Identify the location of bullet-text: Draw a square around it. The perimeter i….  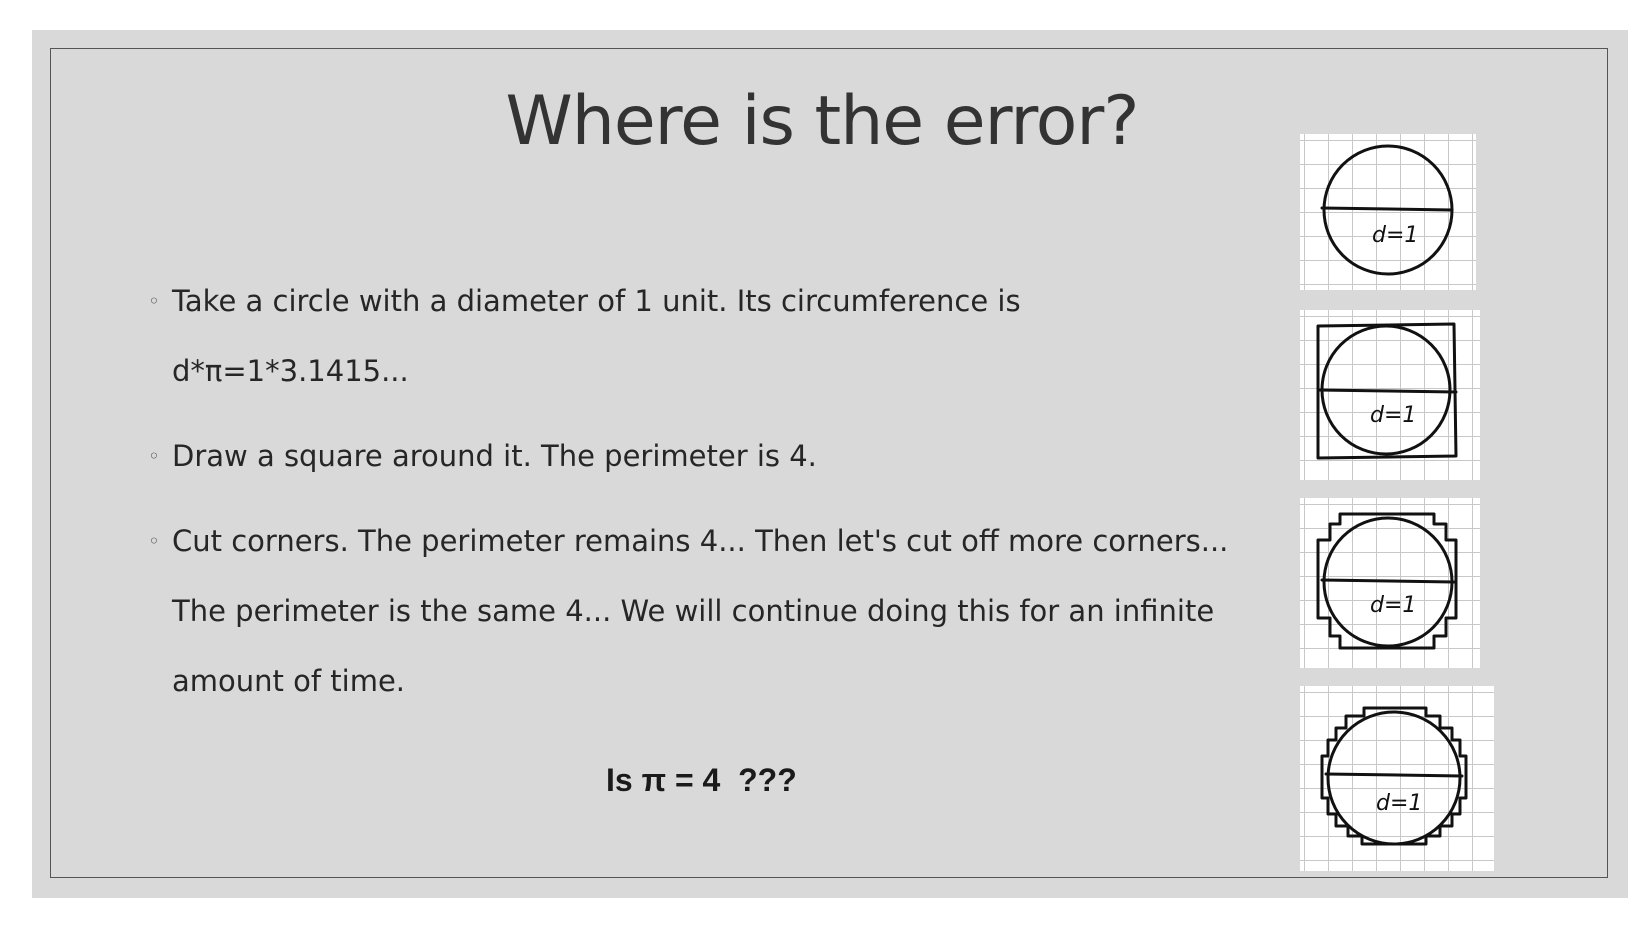
(494, 456).